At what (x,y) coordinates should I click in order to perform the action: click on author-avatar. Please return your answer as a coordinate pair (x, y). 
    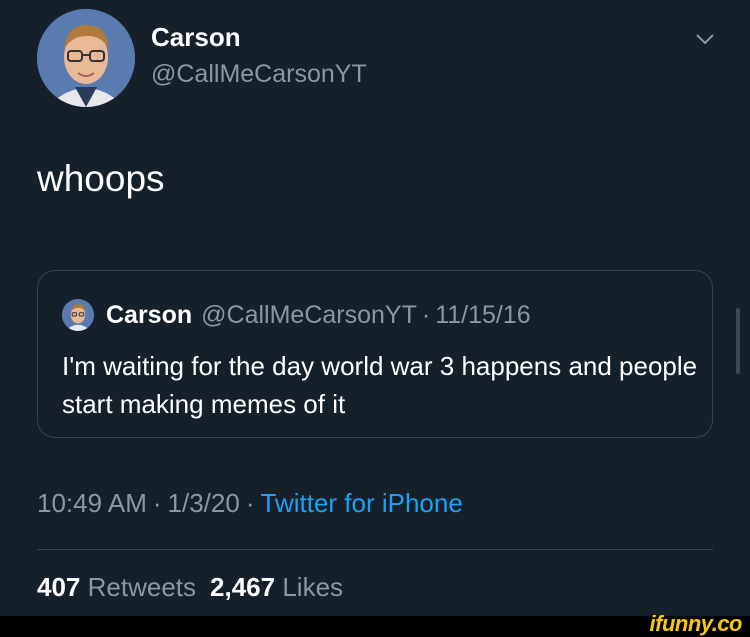
    Looking at the image, I should click on (86, 58).